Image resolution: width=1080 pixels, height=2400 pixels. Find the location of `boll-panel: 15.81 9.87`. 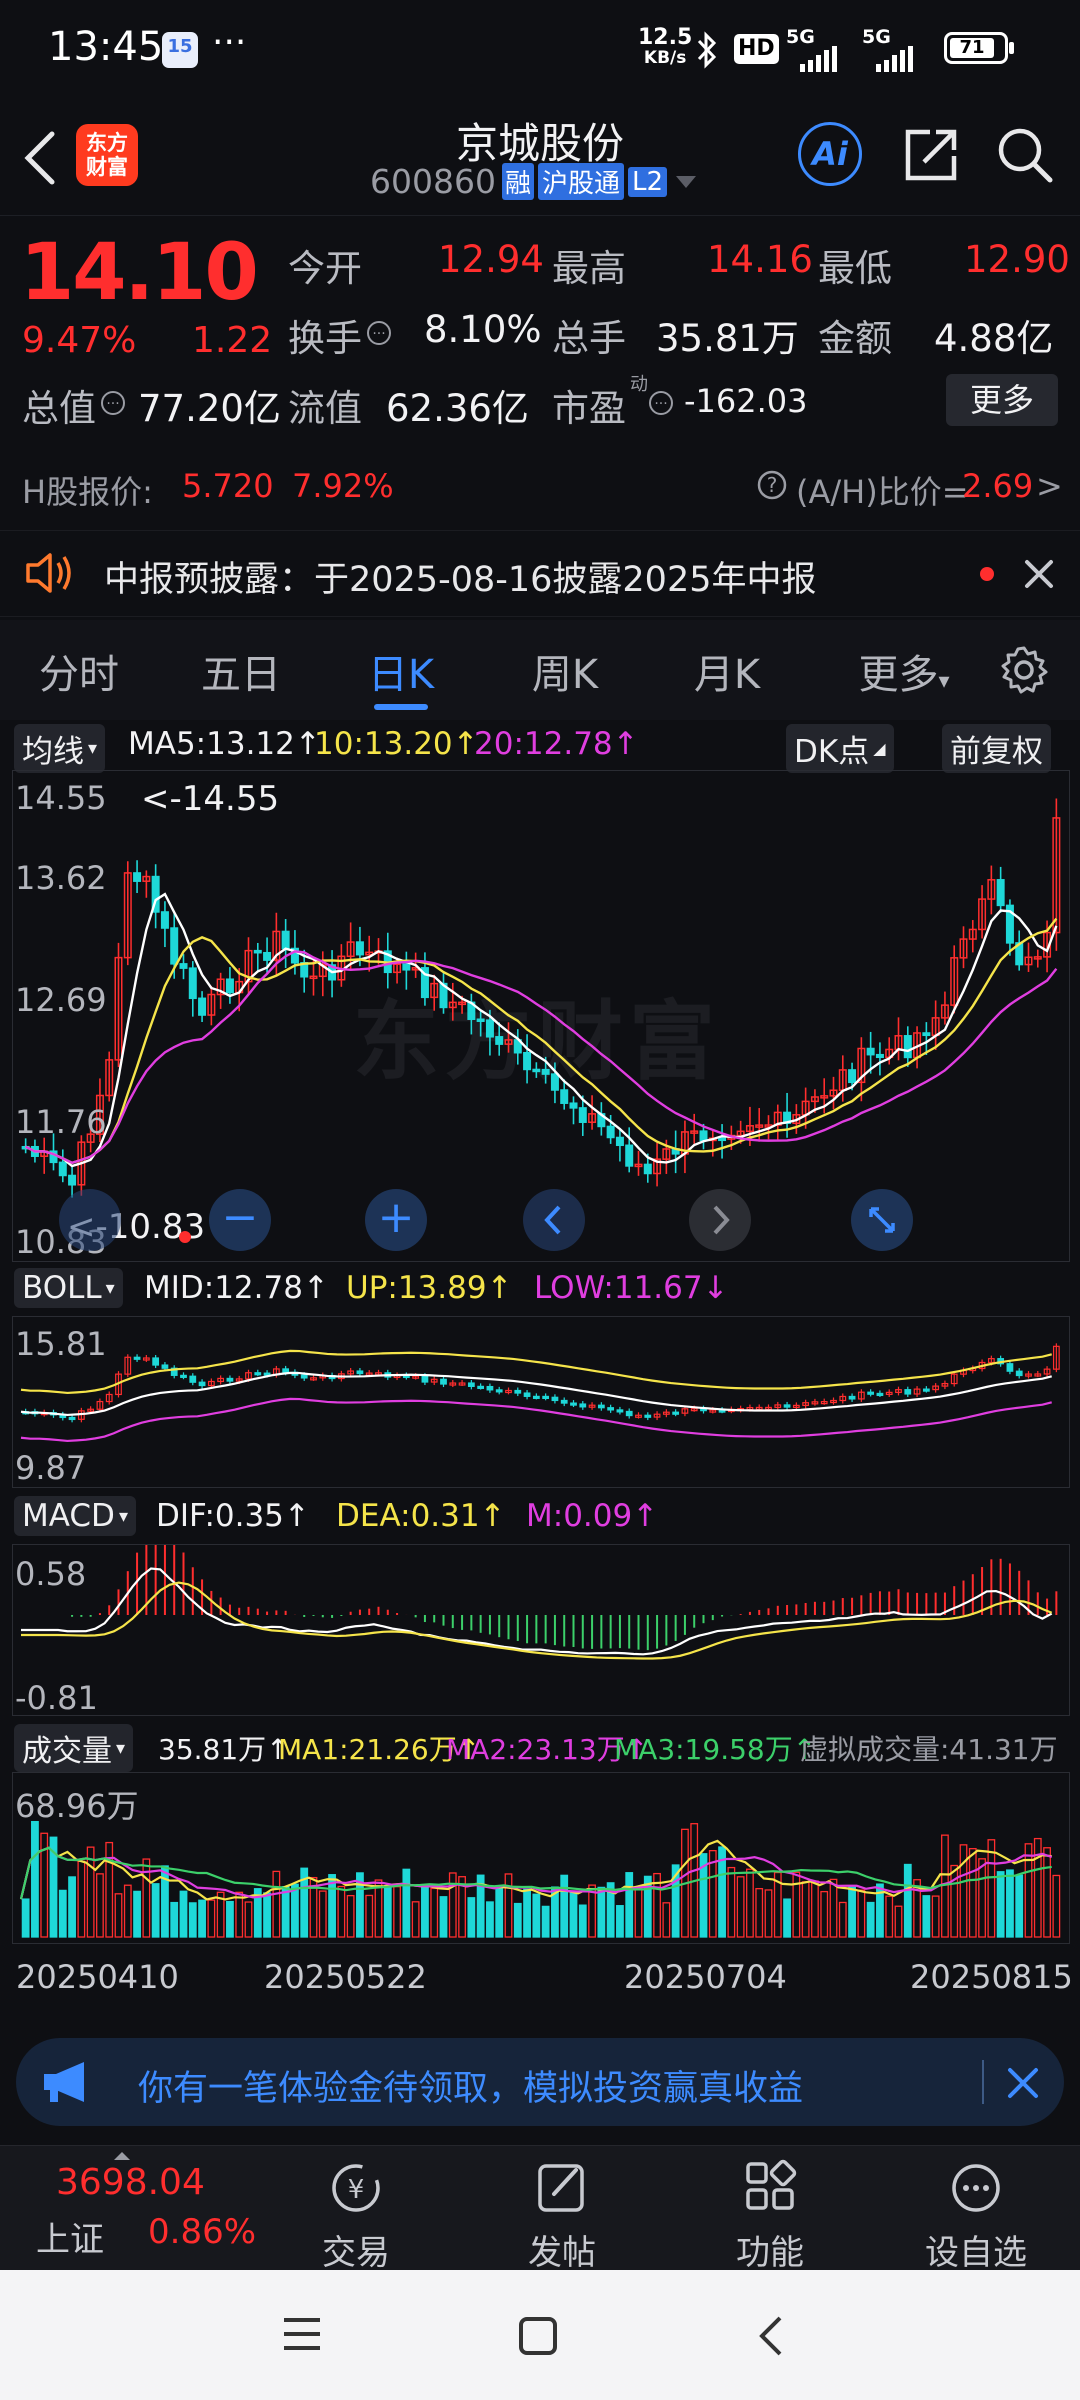

boll-panel: 15.81 9.87 is located at coordinates (541, 1402).